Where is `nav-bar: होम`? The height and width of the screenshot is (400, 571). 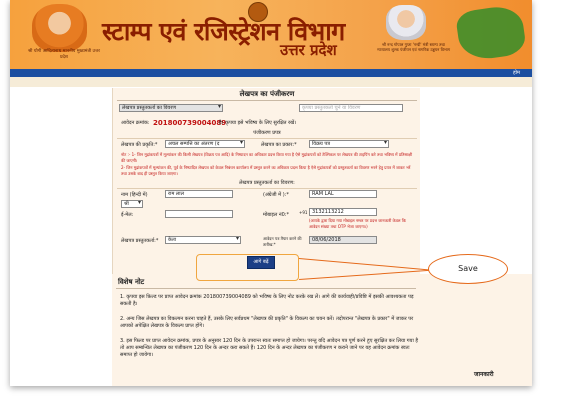 nav-bar: होम is located at coordinates (271, 73).